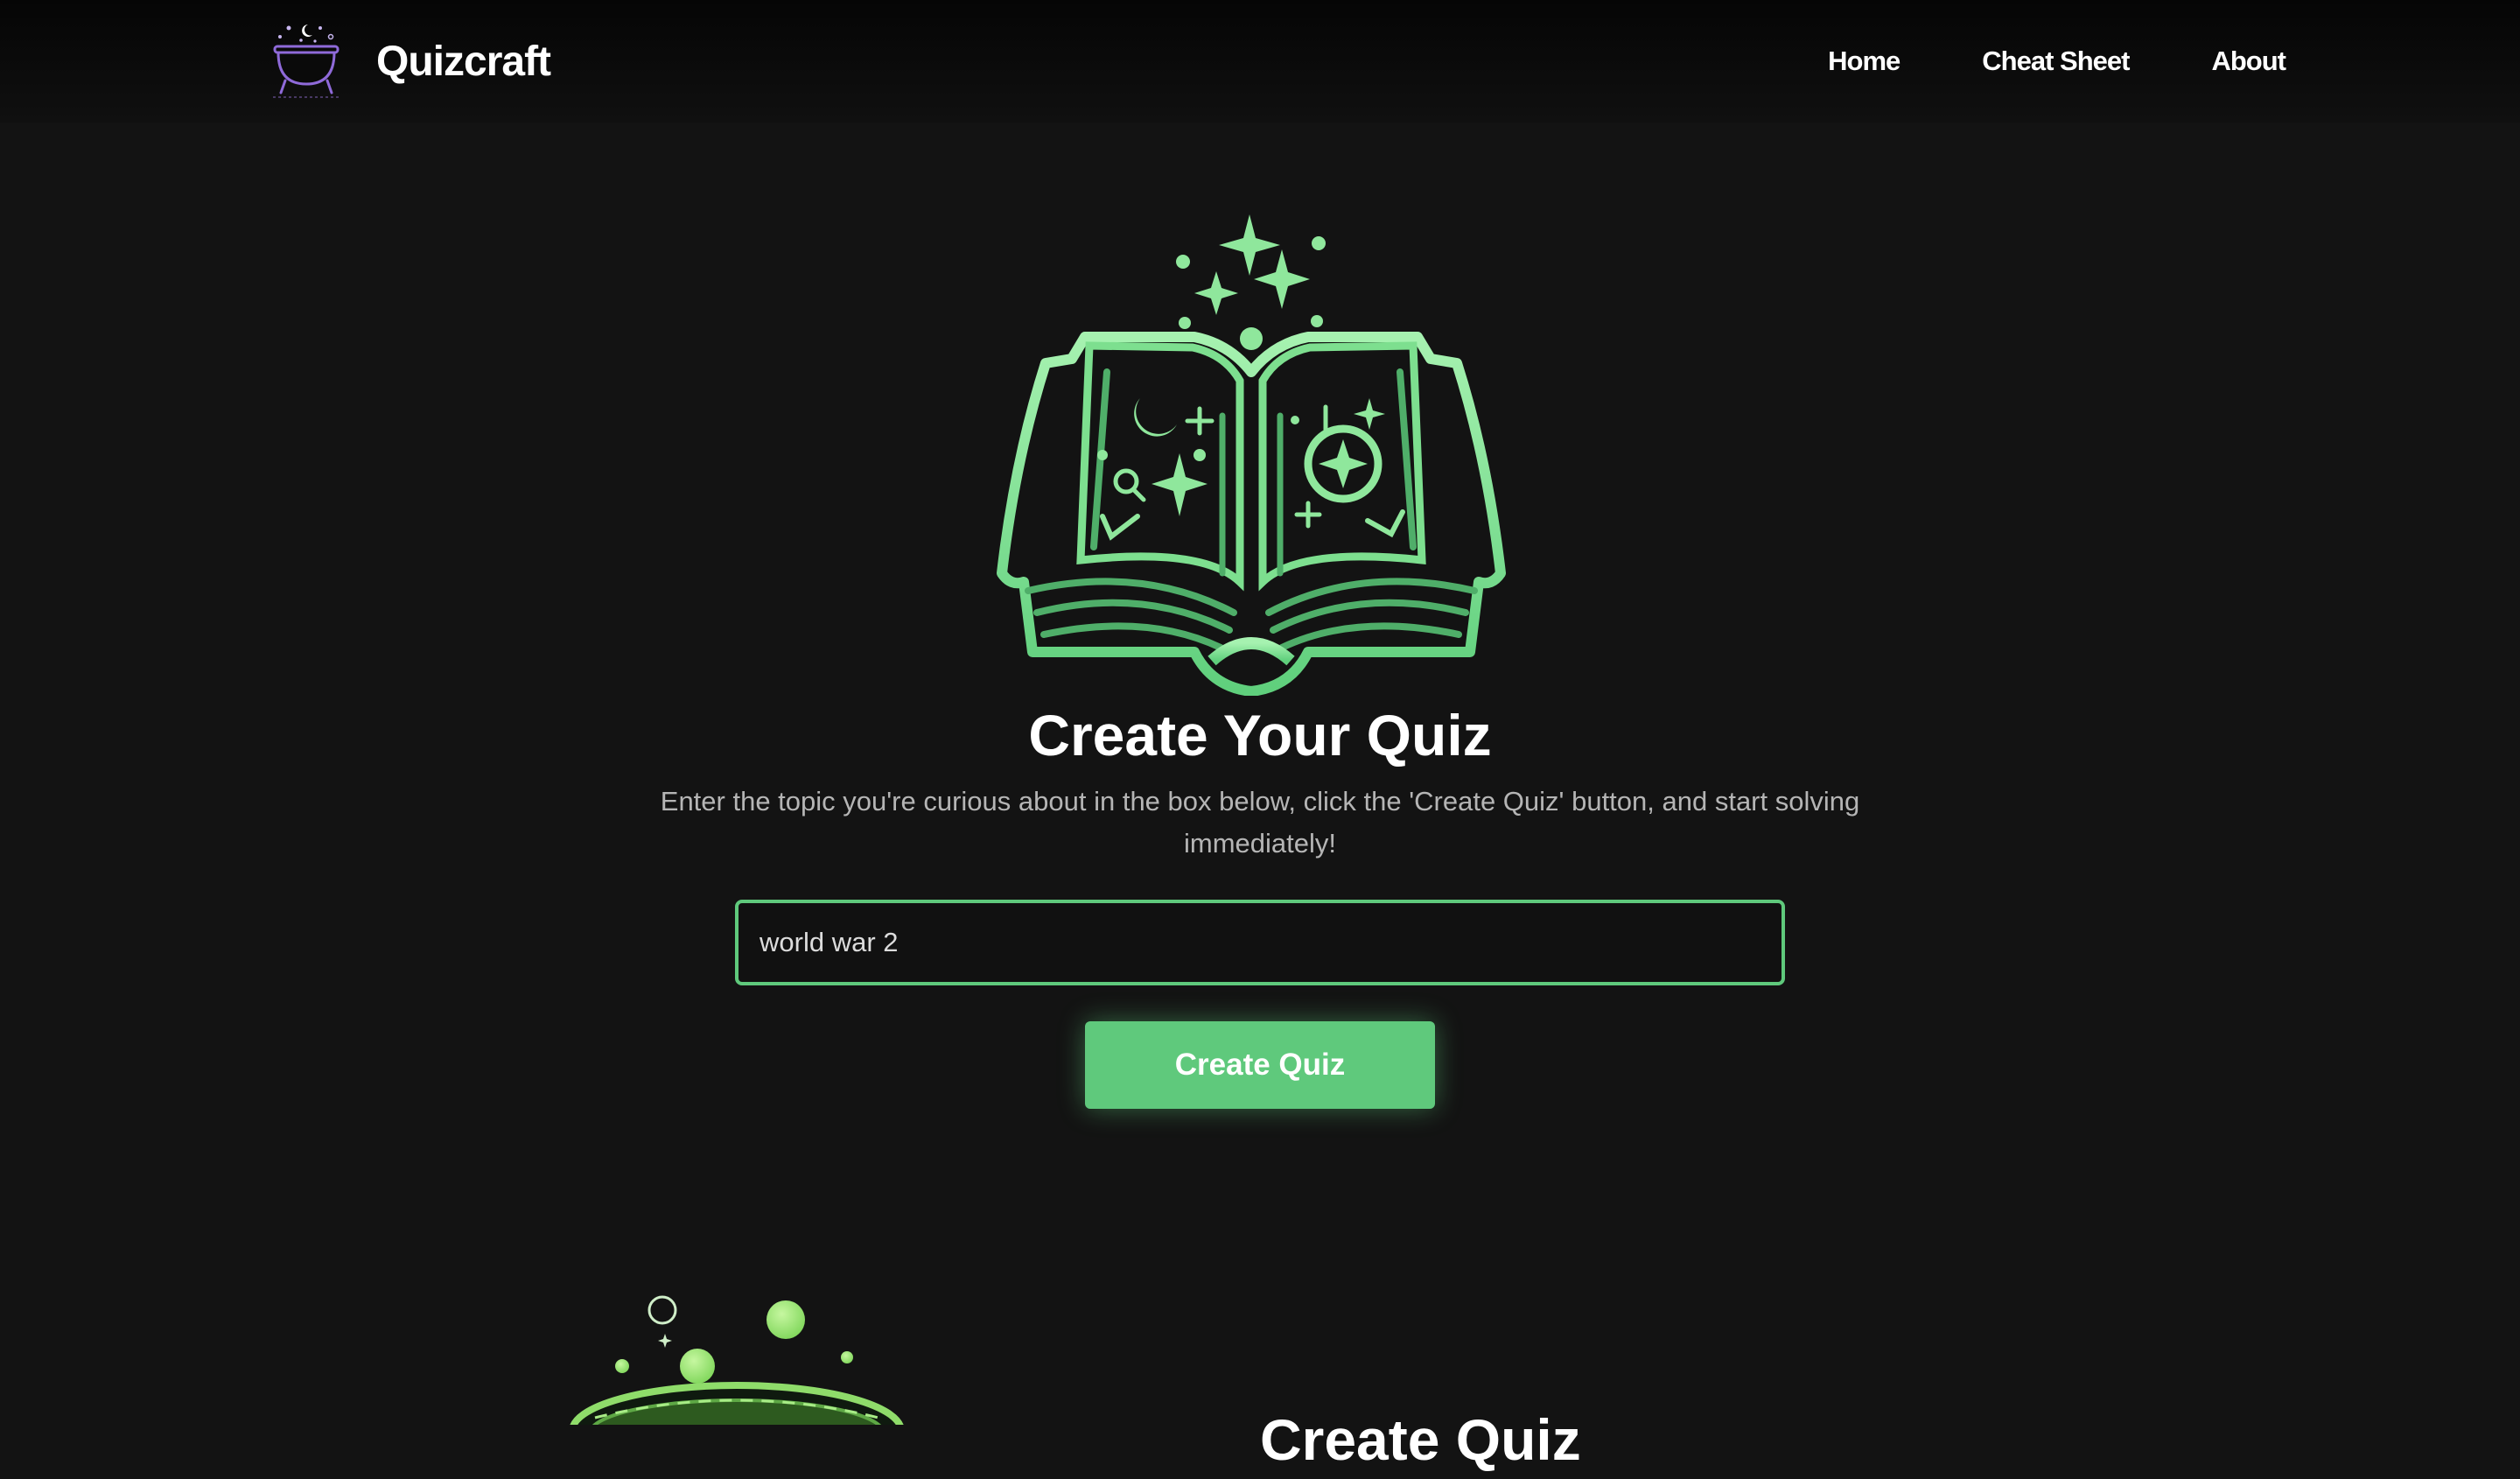 This screenshot has height=1479, width=2520. What do you see at coordinates (1864, 62) in the screenshot?
I see `nav-home: Home` at bounding box center [1864, 62].